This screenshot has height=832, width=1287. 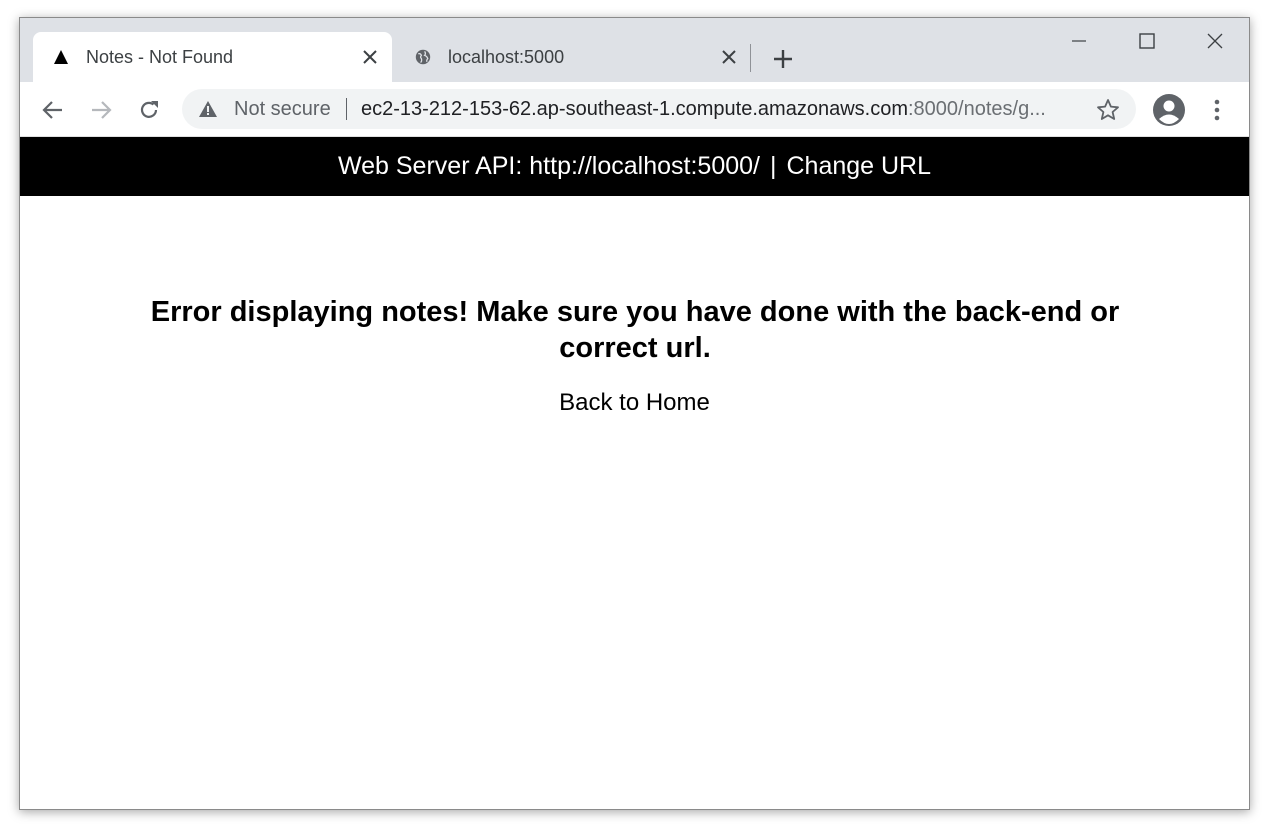 What do you see at coordinates (573, 57) in the screenshot?
I see `tab-localhost: localhost:5000` at bounding box center [573, 57].